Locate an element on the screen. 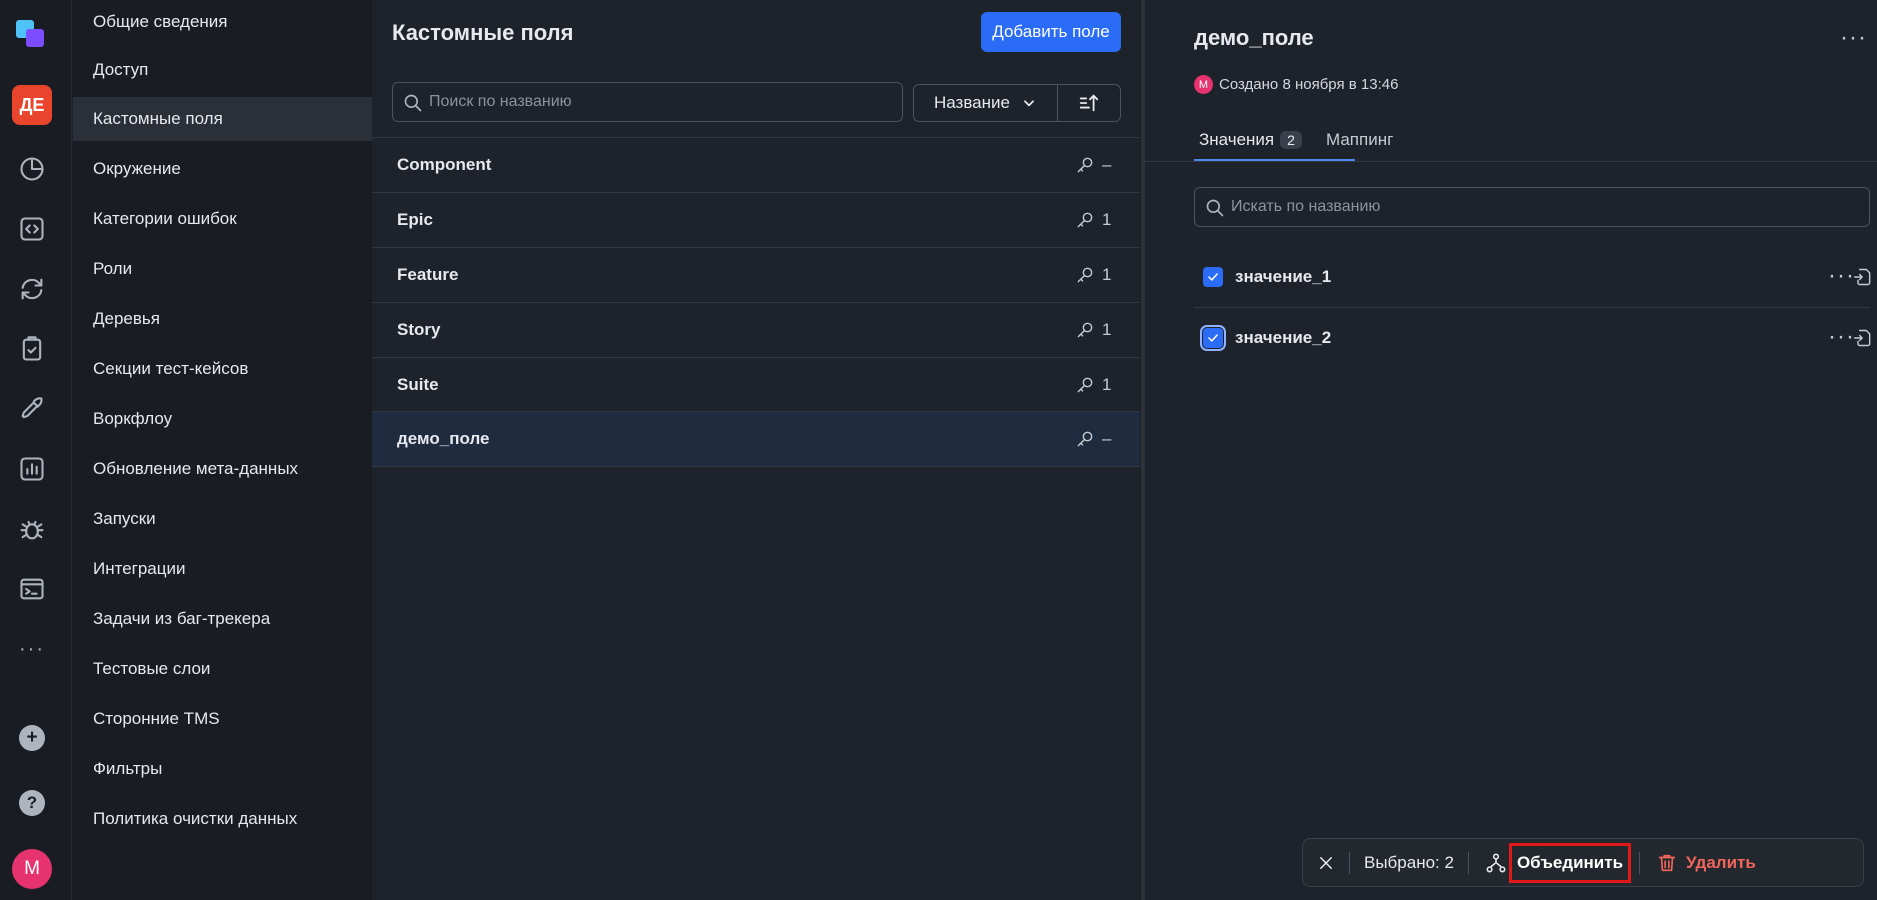 This screenshot has width=1877, height=900. more-icon: ··· is located at coordinates (32, 649).